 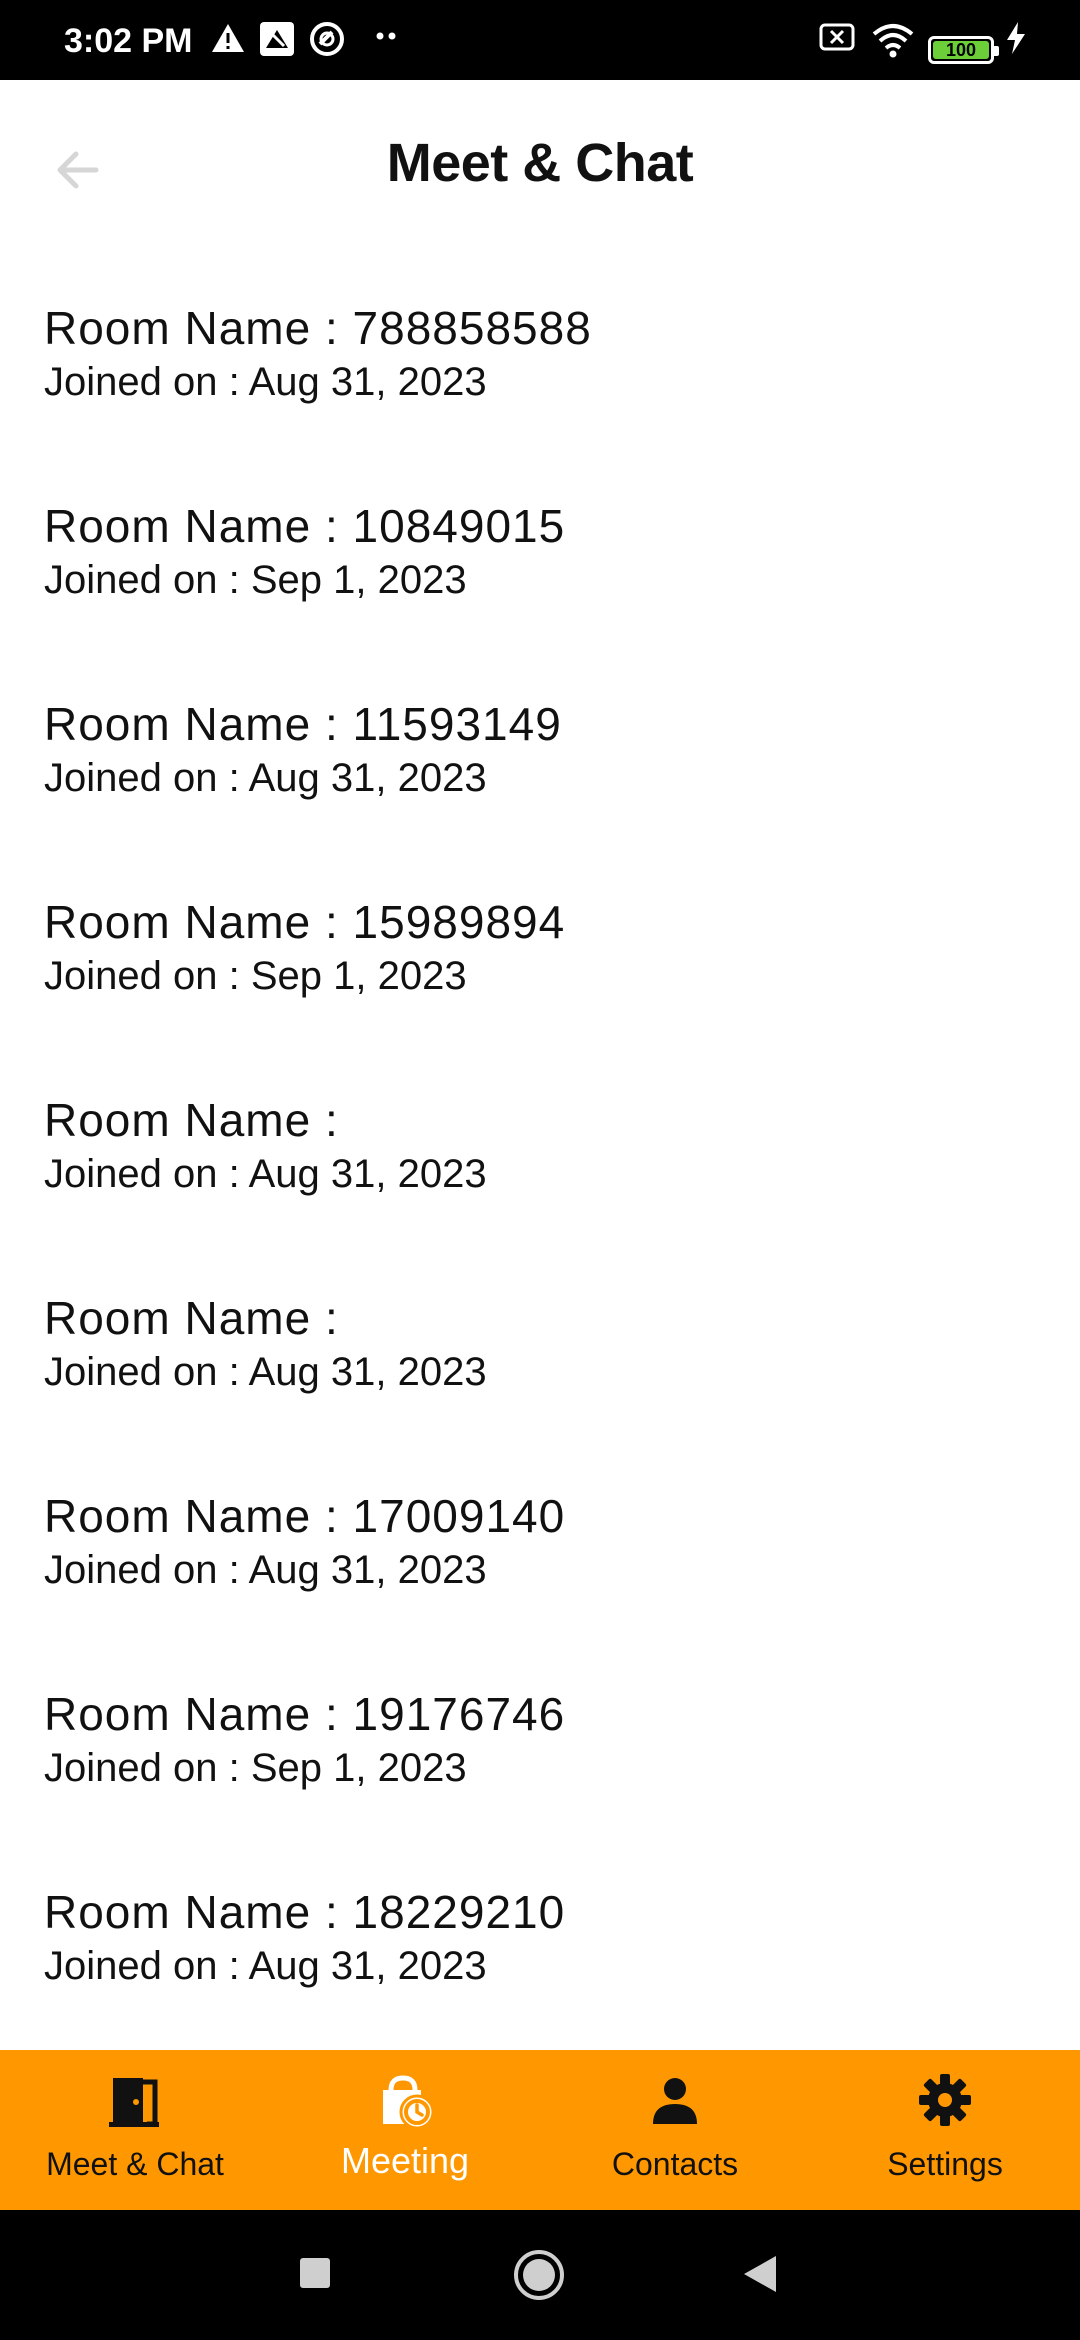 I want to click on sync-icon, so click(x=327, y=39).